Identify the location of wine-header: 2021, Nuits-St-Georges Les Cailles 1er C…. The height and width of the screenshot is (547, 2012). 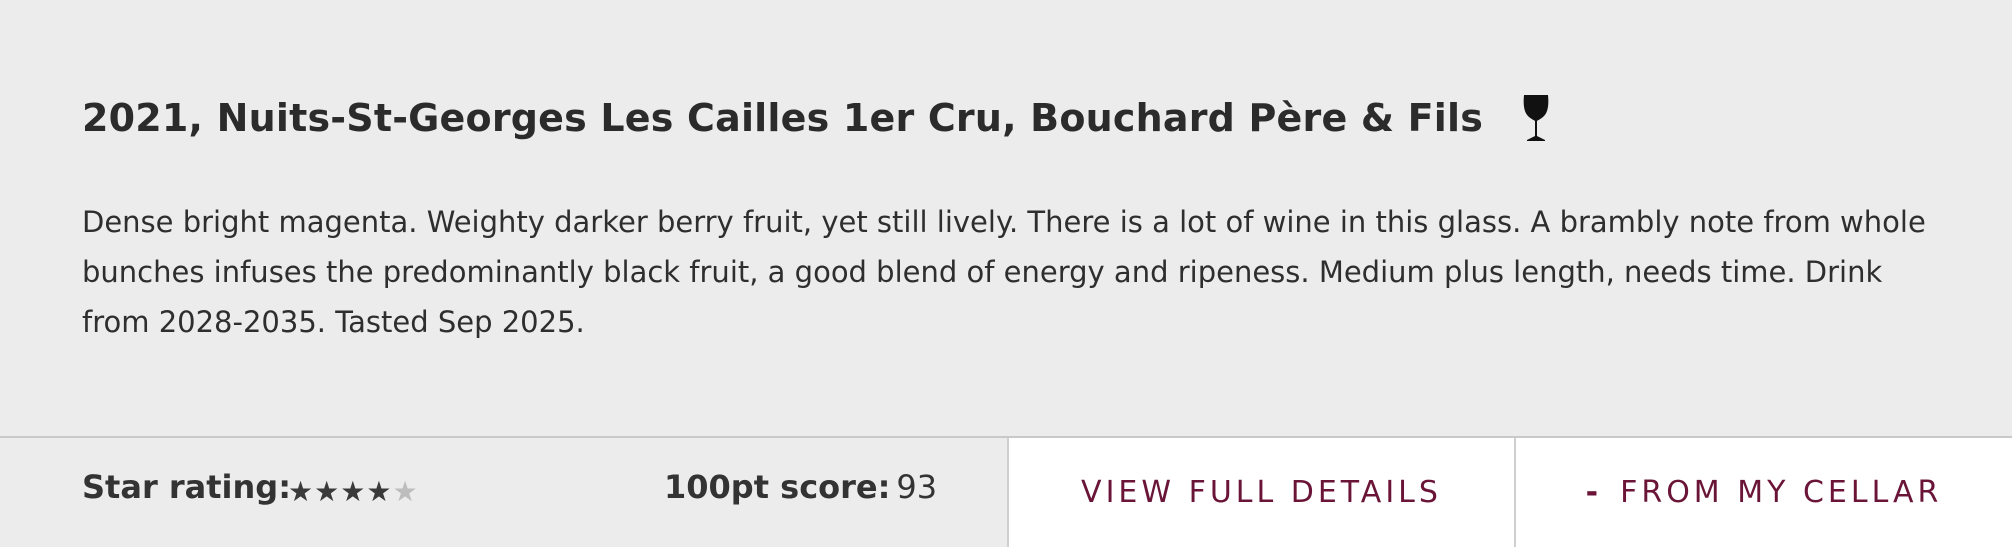
(816, 118).